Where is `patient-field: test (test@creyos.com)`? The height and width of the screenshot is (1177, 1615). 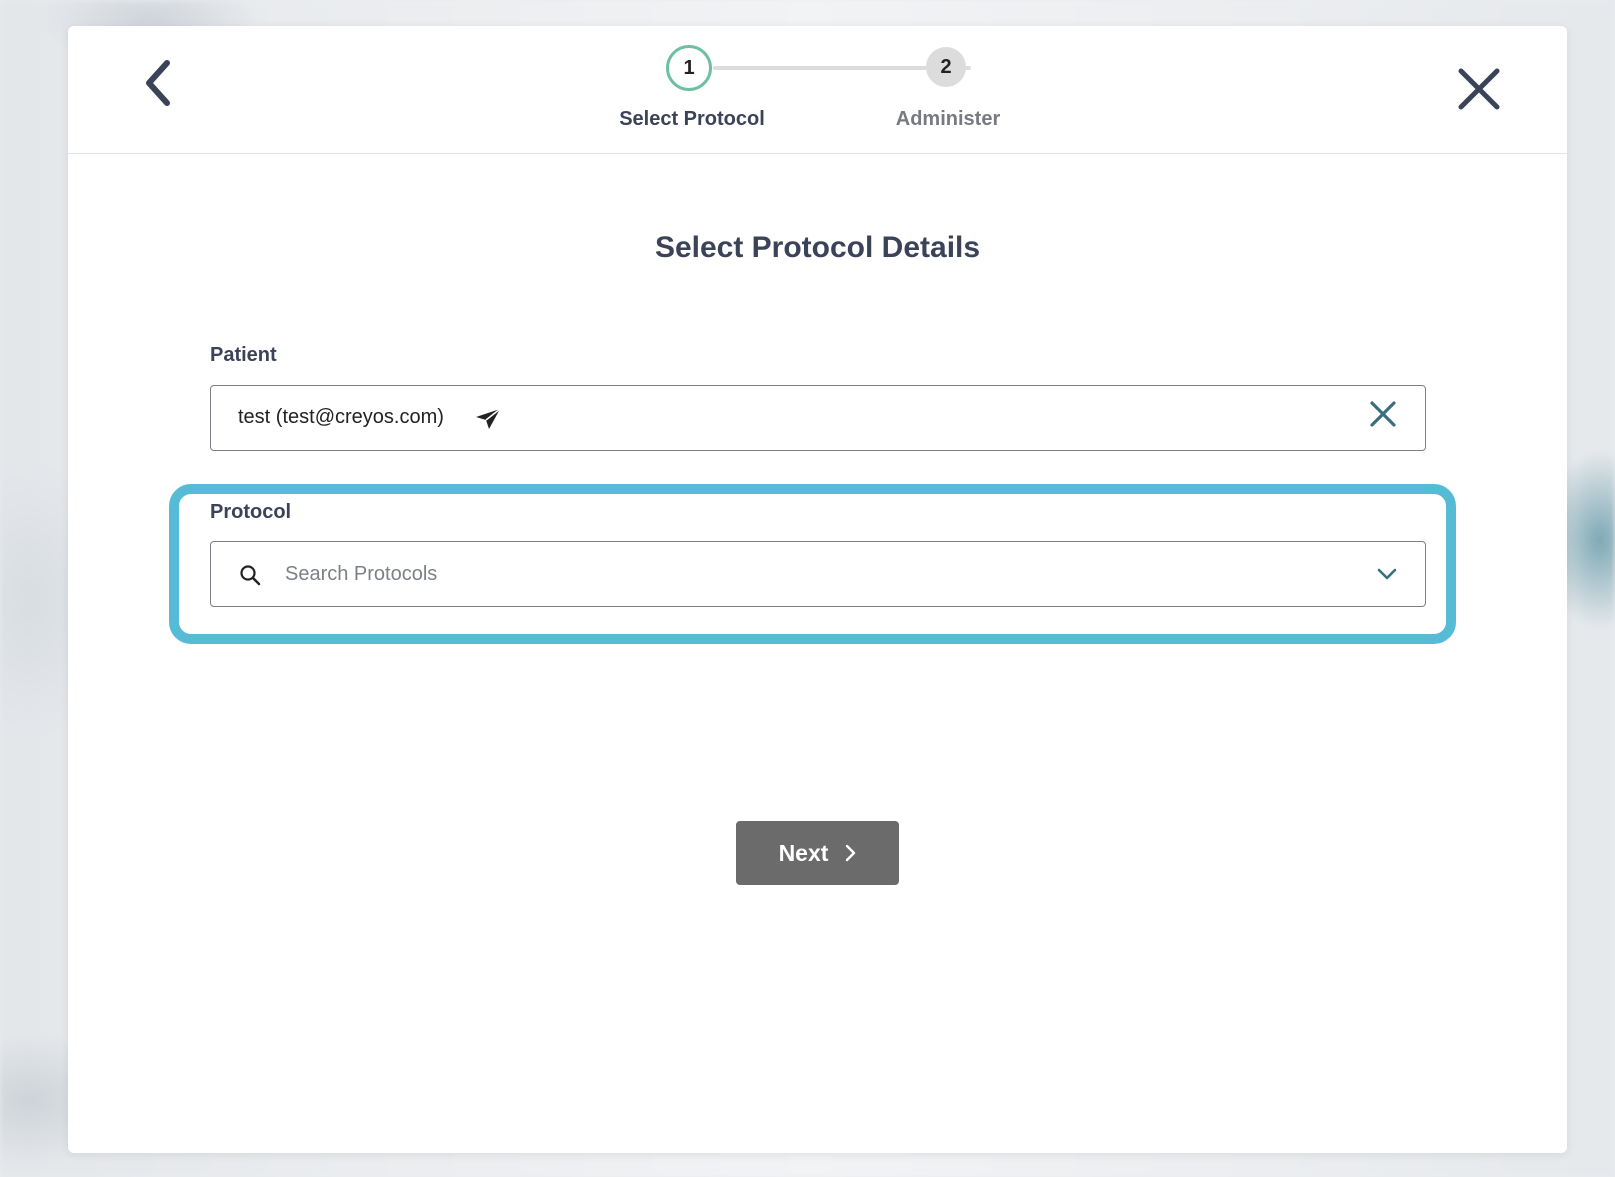
patient-field: test (test@creyos.com) is located at coordinates (818, 418).